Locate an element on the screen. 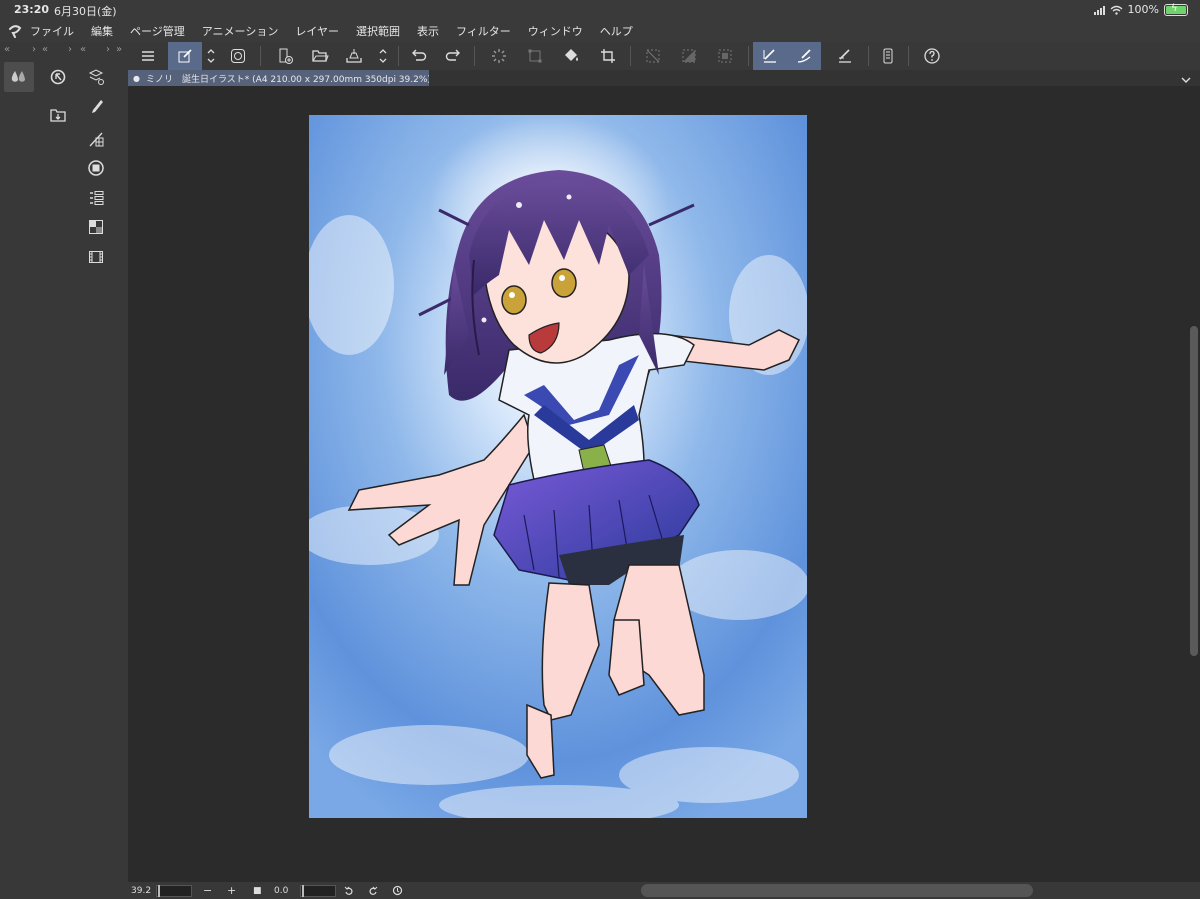  horizontal-scrollbar-thumb is located at coordinates (837, 890).